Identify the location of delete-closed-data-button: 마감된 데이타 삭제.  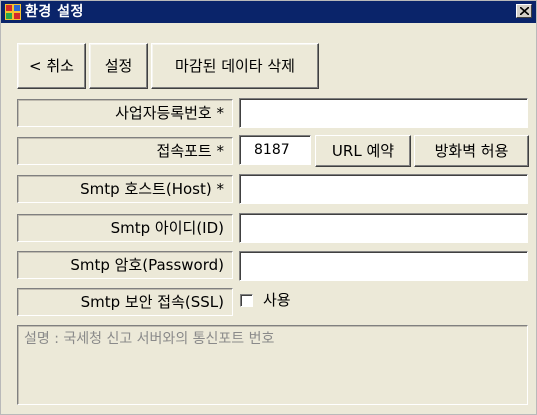
(235, 66).